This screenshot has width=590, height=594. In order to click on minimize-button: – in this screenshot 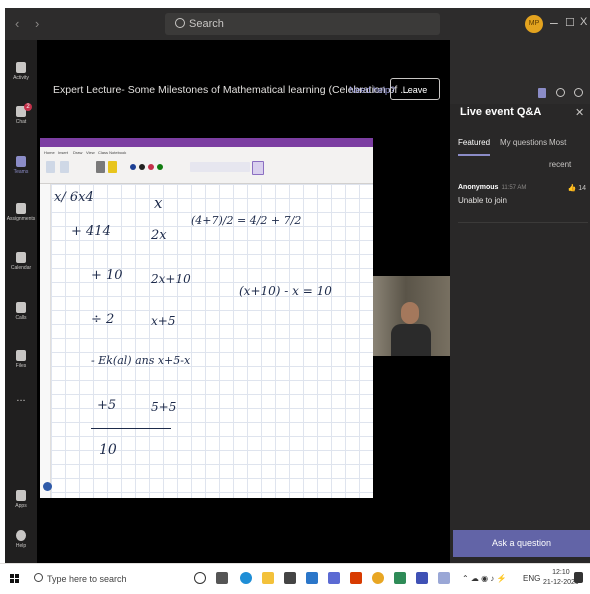, I will do `click(554, 22)`.